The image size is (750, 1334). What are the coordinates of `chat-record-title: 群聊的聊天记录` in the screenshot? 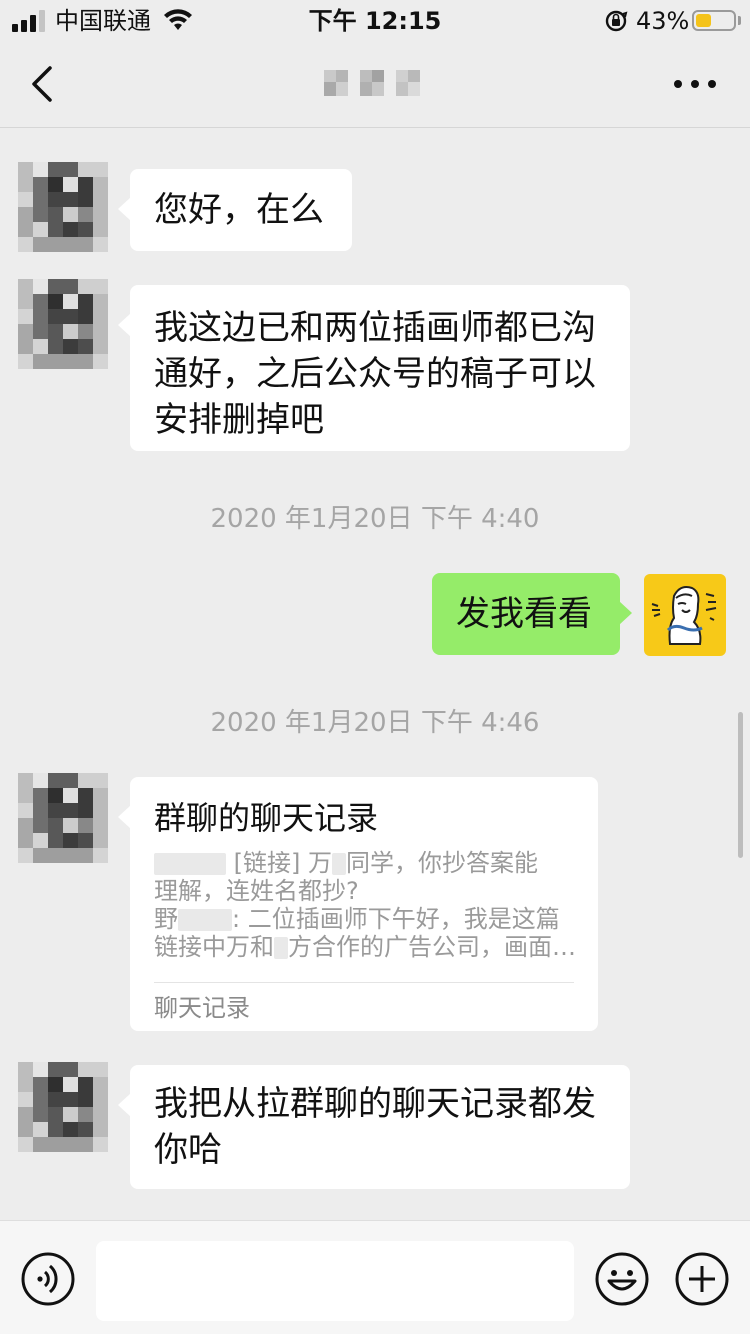 It's located at (266, 818).